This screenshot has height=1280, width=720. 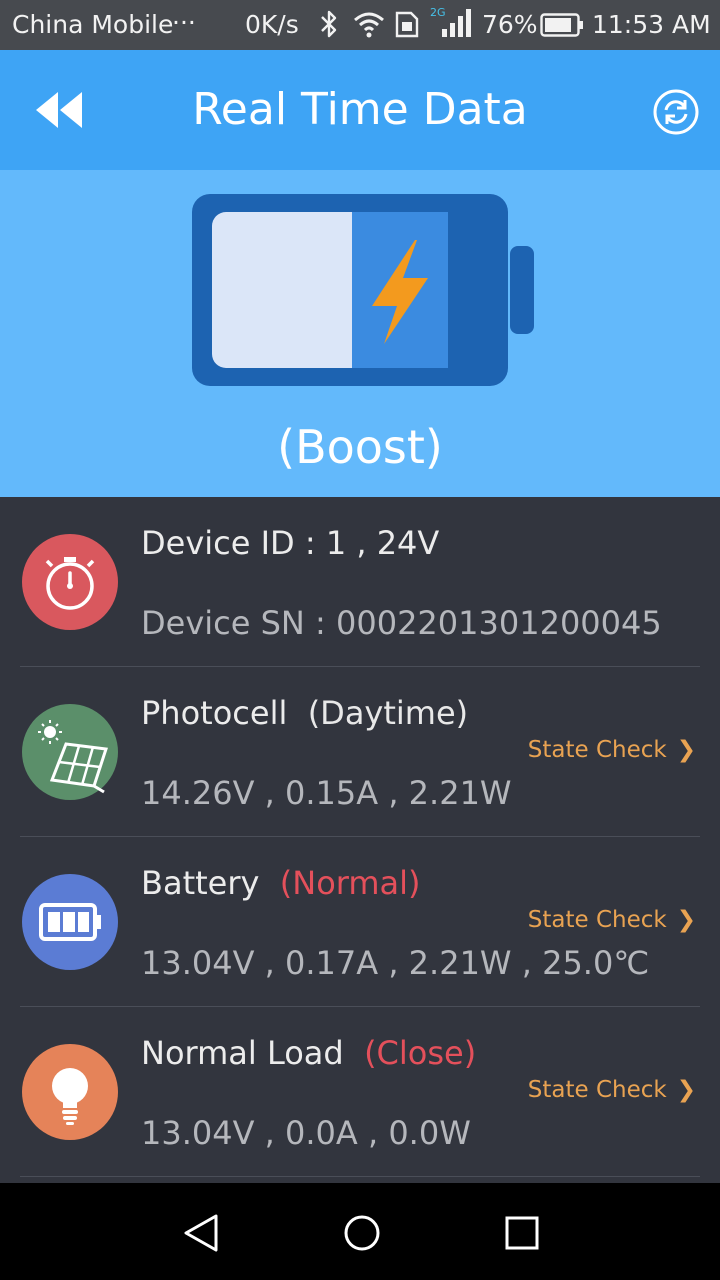 I want to click on device-sn: Device SN : 0002201301200045, so click(x=401, y=623).